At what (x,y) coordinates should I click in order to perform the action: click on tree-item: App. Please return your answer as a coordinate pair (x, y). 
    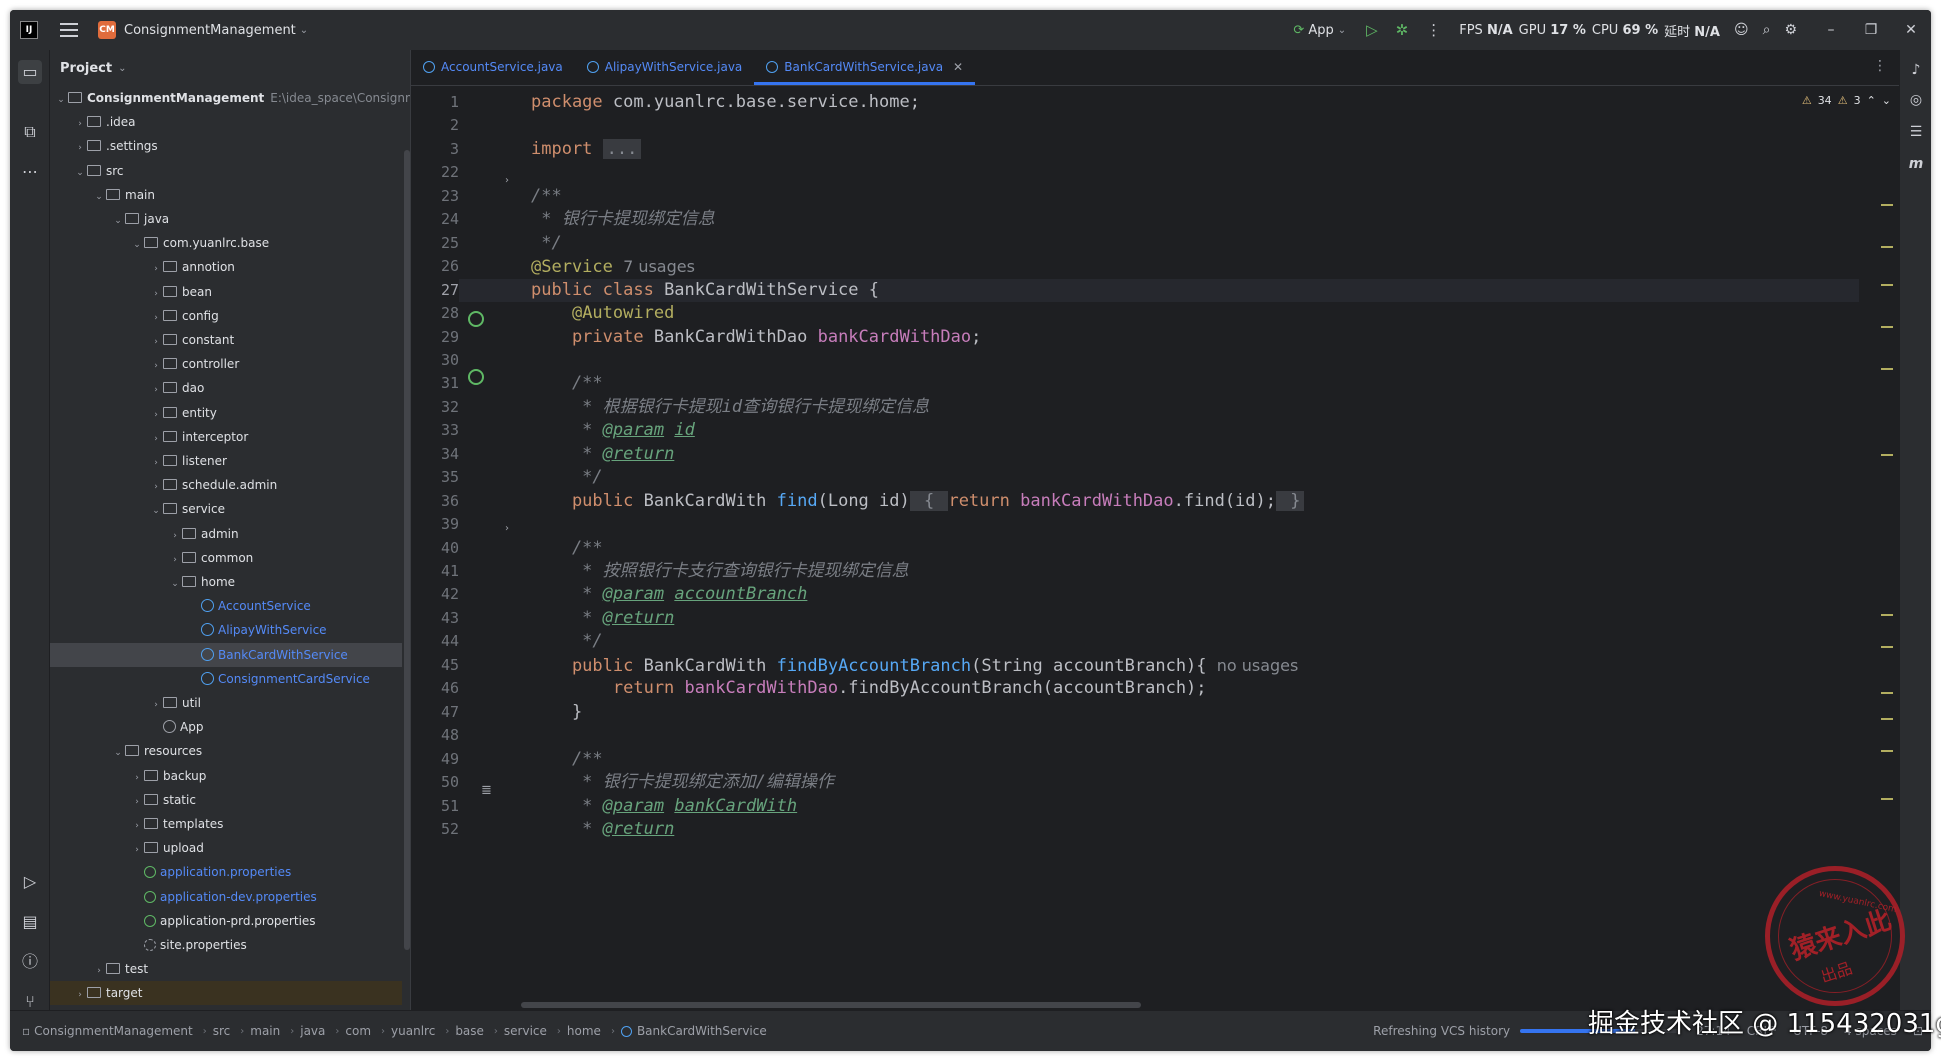
    Looking at the image, I should click on (226, 727).